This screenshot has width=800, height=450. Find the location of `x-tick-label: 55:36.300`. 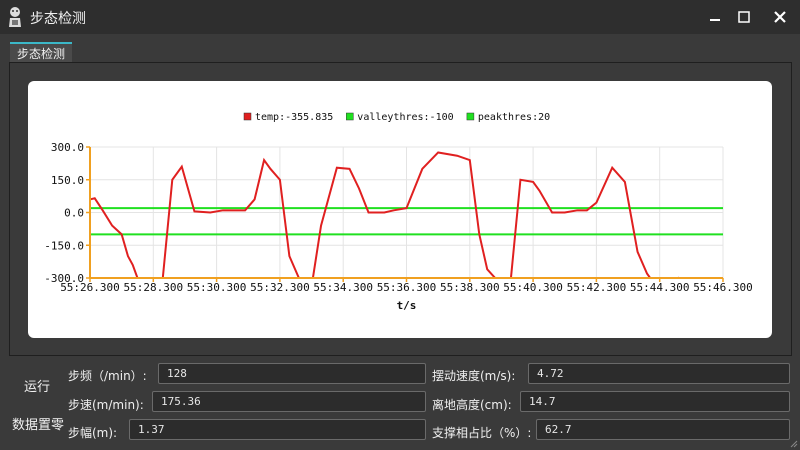

x-tick-label: 55:36.300 is located at coordinates (407, 287).